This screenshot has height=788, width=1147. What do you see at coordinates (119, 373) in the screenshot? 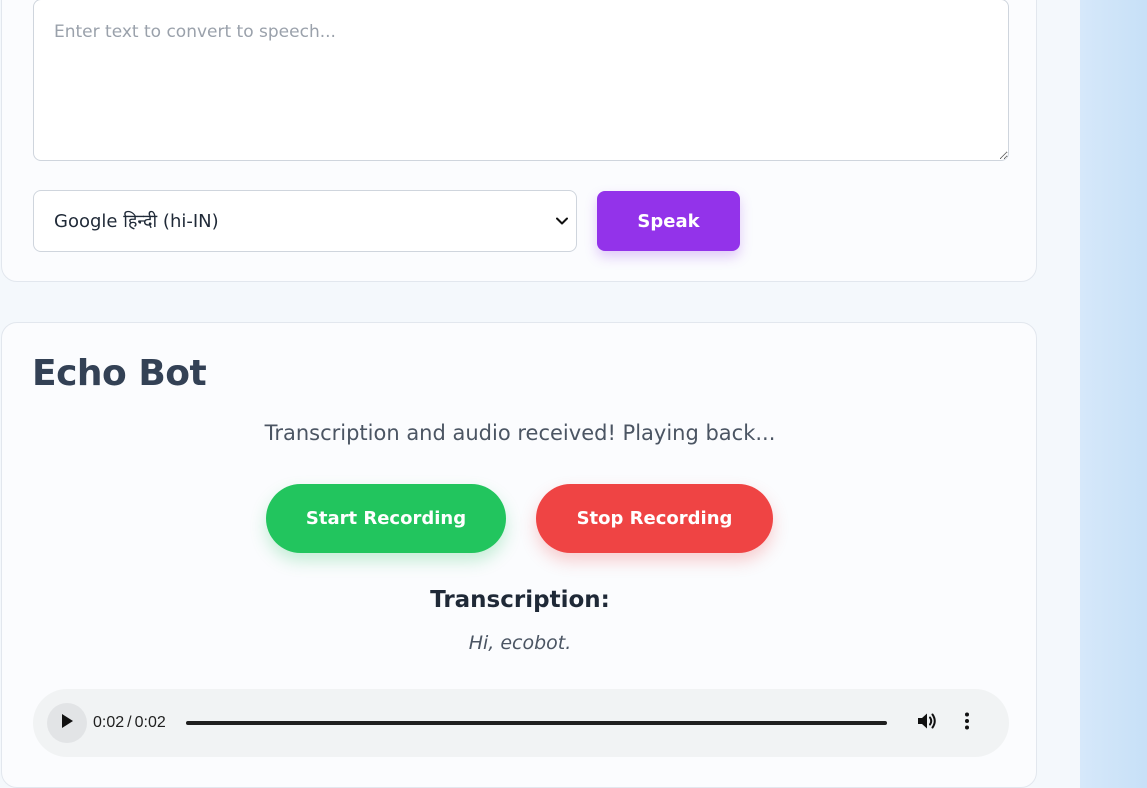
I see `echo-bot-title: Echo Bot` at bounding box center [119, 373].